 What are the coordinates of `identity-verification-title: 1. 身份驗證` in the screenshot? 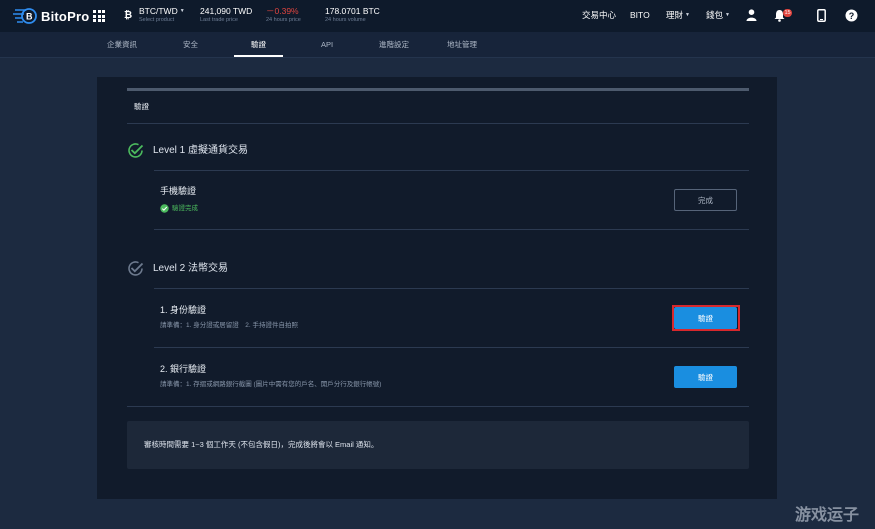 It's located at (183, 310).